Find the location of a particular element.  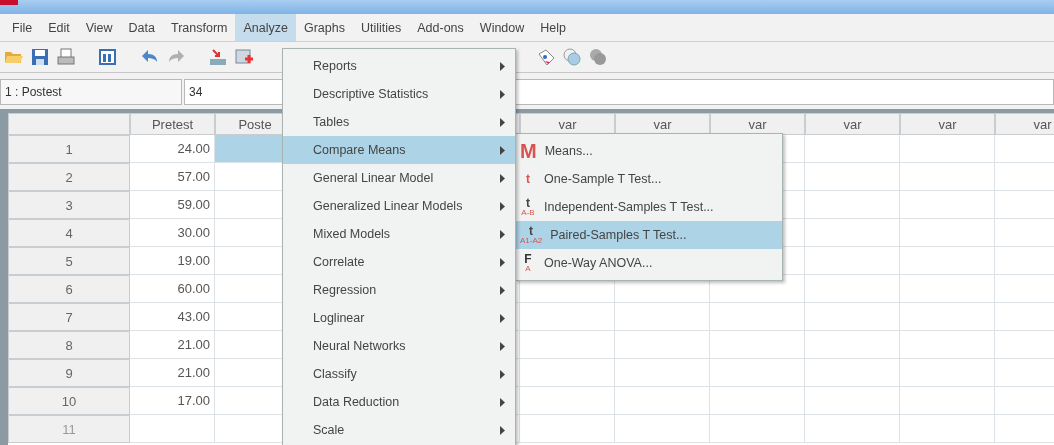

row-number: 10 is located at coordinates (69, 401).